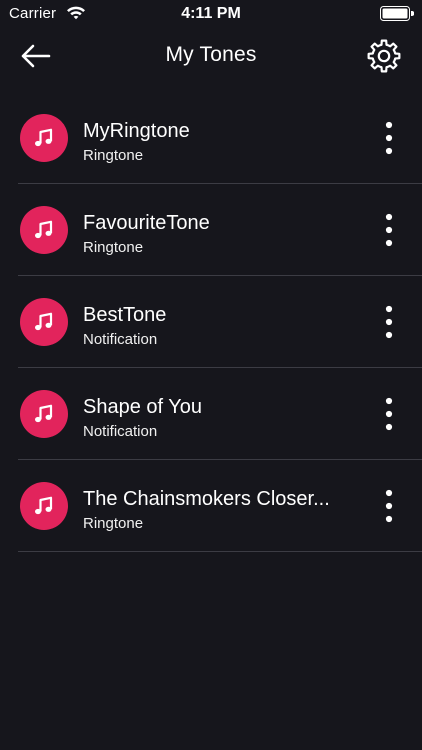  I want to click on status-bar: Carrier 4:11 PM, so click(211, 14).